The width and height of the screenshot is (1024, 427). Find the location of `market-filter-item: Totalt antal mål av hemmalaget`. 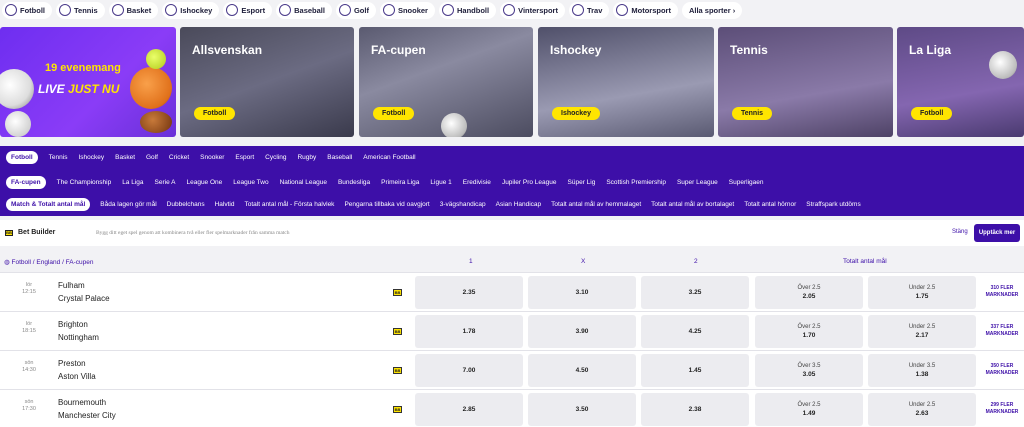

market-filter-item: Totalt antal mål av hemmalaget is located at coordinates (596, 204).